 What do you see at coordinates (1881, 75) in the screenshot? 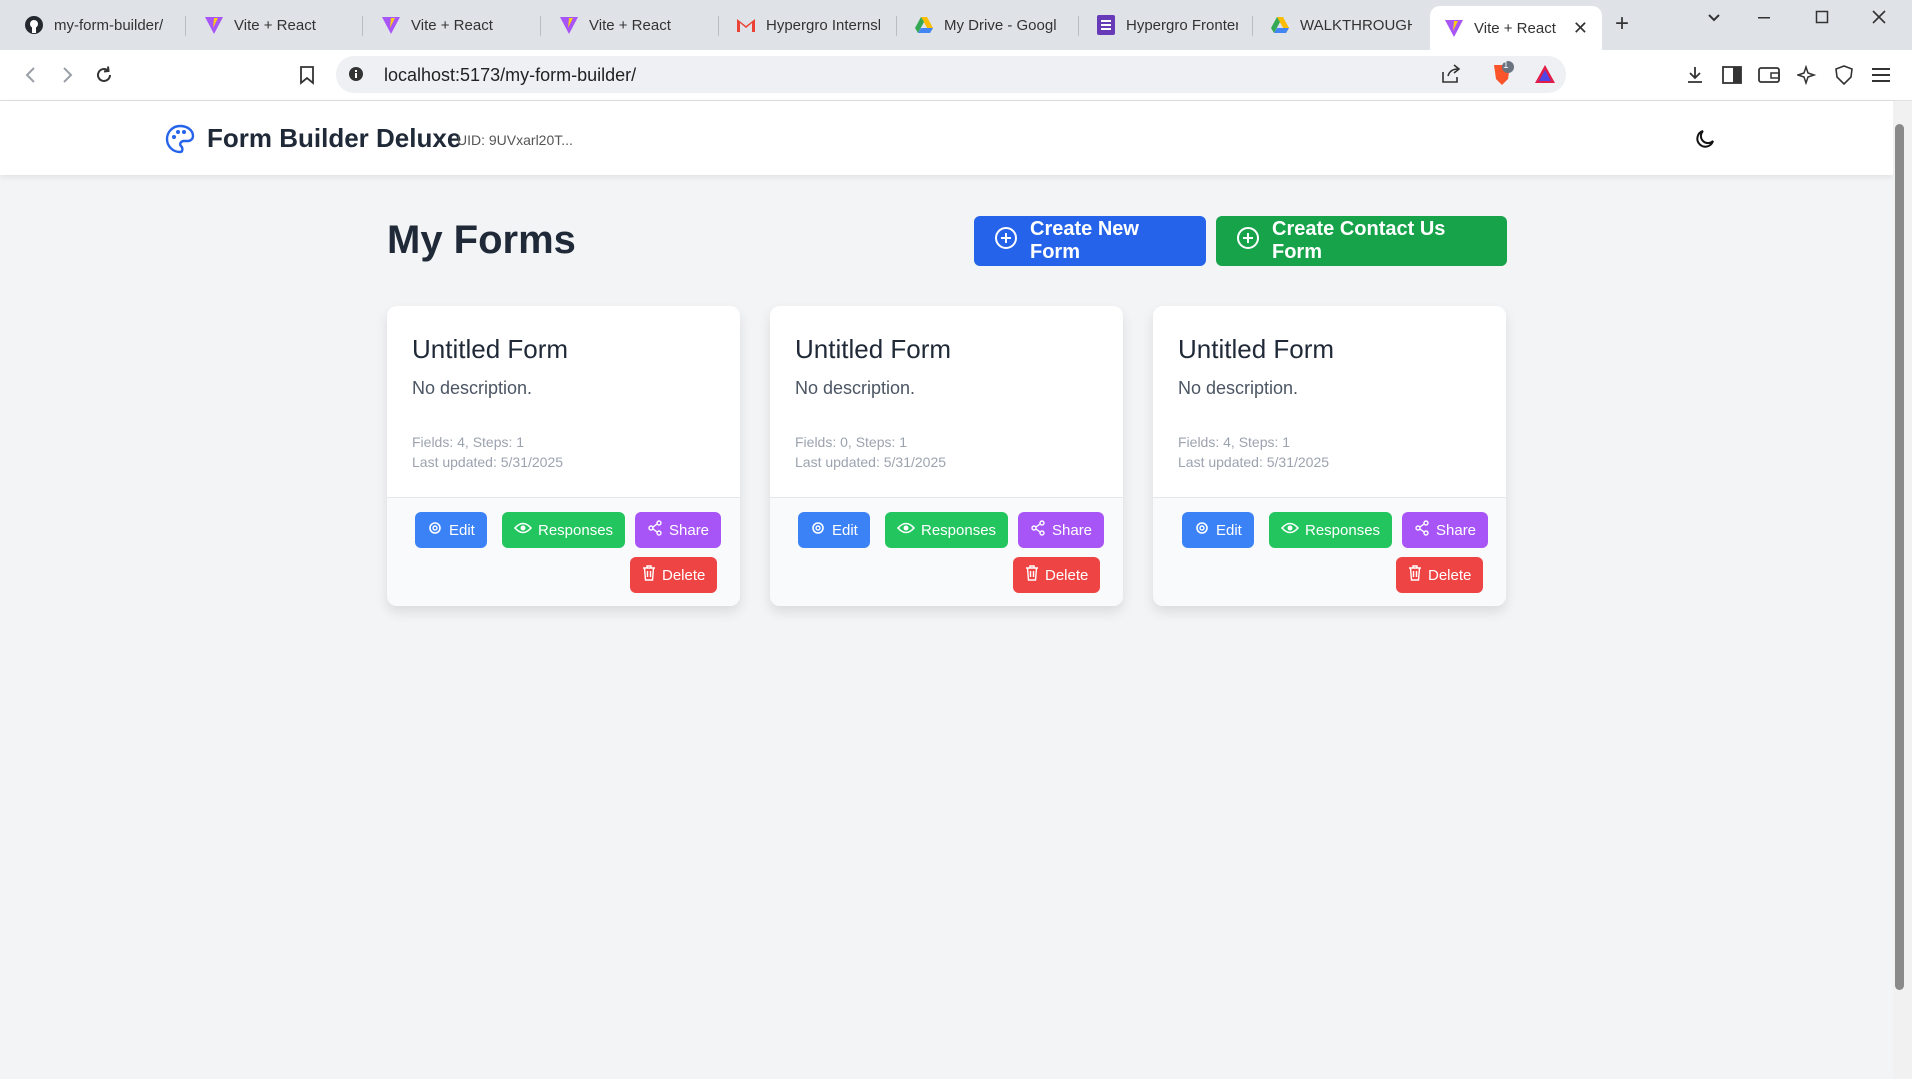
I see `menu-icon` at bounding box center [1881, 75].